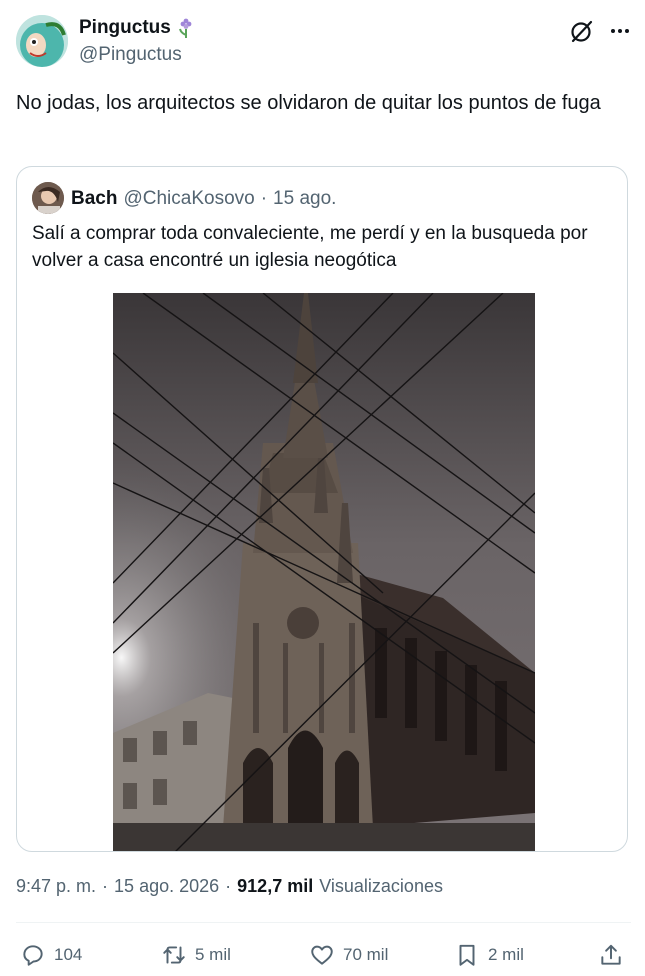 The height and width of the screenshot is (976, 645). I want to click on more-options-icon, so click(620, 31).